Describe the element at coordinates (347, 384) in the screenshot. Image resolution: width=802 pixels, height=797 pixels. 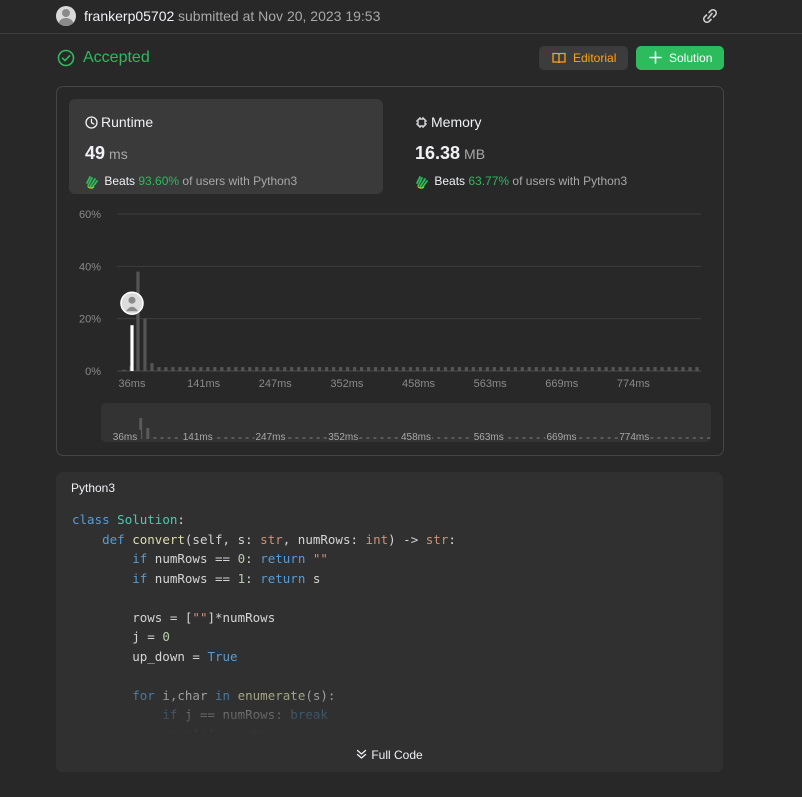
I see `x-tick-label: 352ms` at that location.